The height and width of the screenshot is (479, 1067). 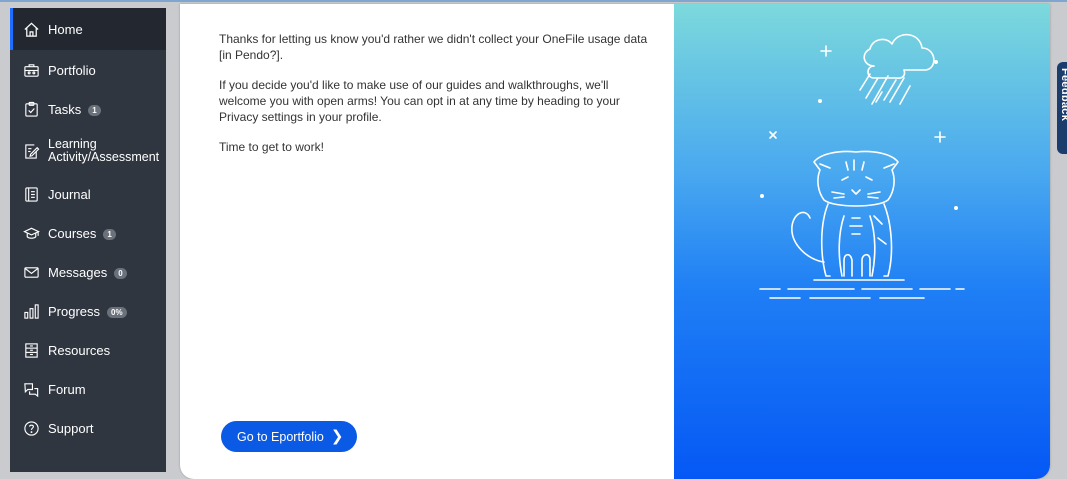 What do you see at coordinates (280, 436) in the screenshot?
I see `button-label: Go to Eportfolio` at bounding box center [280, 436].